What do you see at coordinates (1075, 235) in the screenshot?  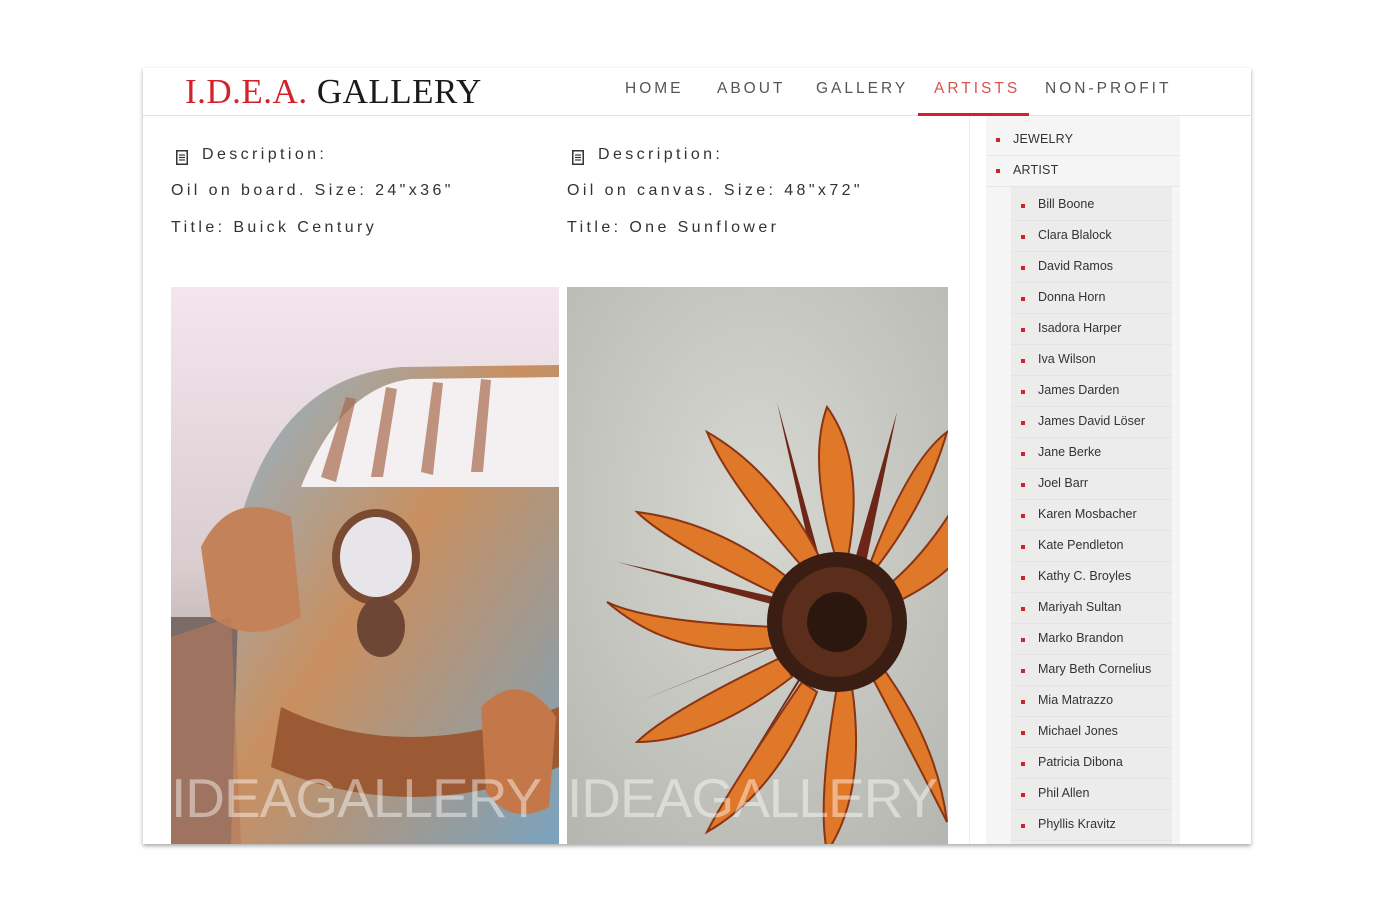 I see `artist-name: Clara Blalock` at bounding box center [1075, 235].